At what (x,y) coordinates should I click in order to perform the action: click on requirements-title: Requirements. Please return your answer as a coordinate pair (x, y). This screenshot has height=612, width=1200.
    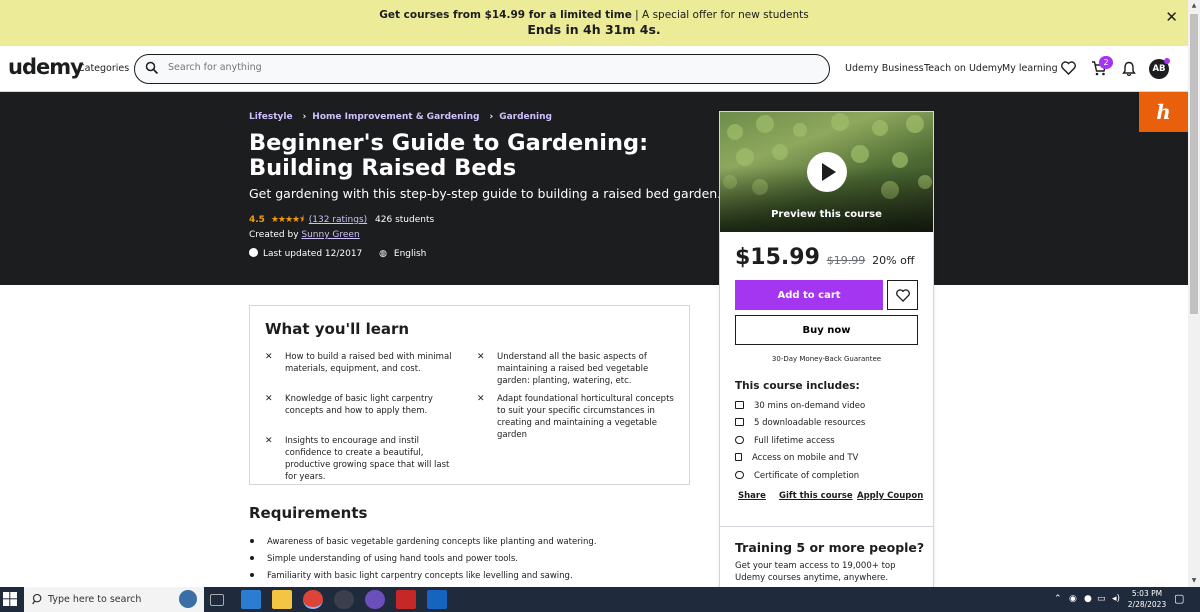
    Looking at the image, I should click on (308, 513).